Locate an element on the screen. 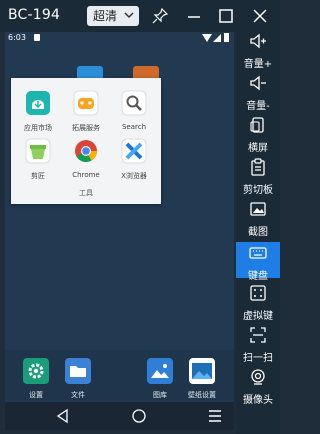 Image resolution: width=320 pixels, height=434 pixels. battery-icon is located at coordinates (226, 37).